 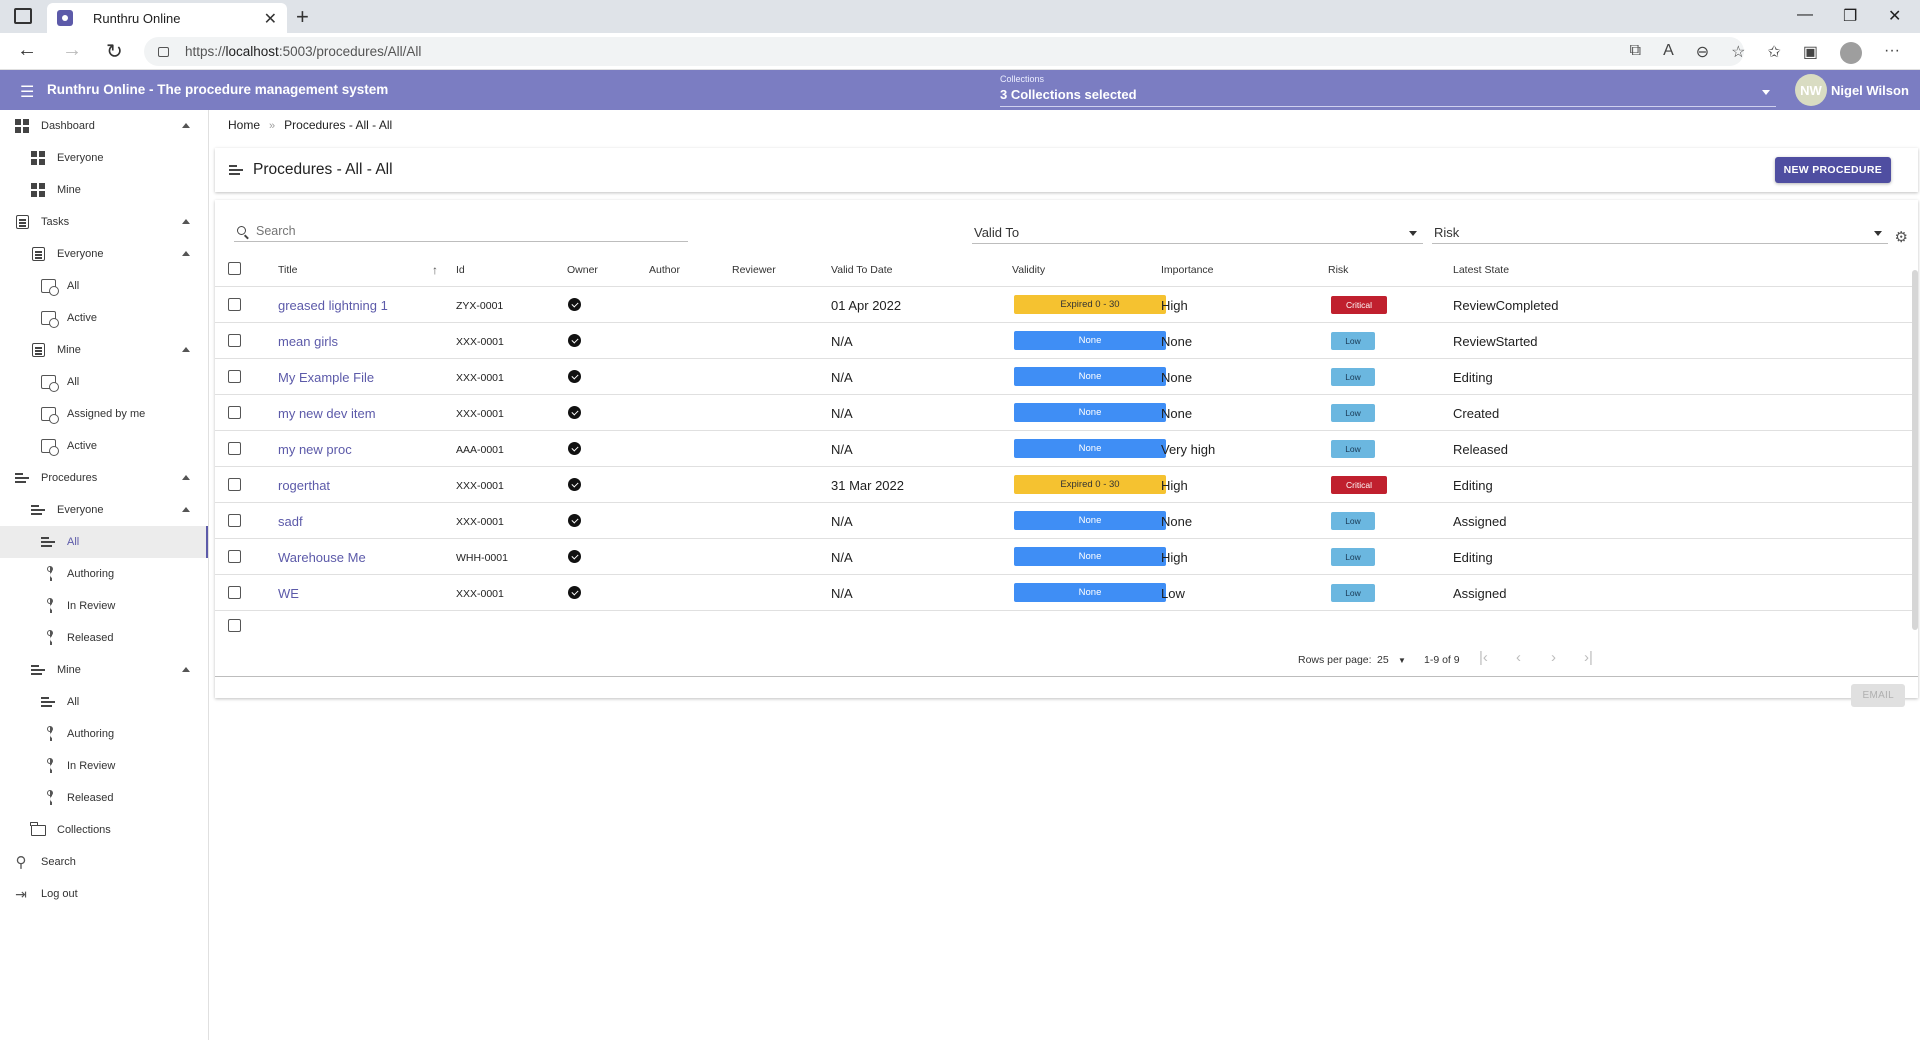 What do you see at coordinates (1388, 90) in the screenshot?
I see `collections-select: Collections 3 Collections selected` at bounding box center [1388, 90].